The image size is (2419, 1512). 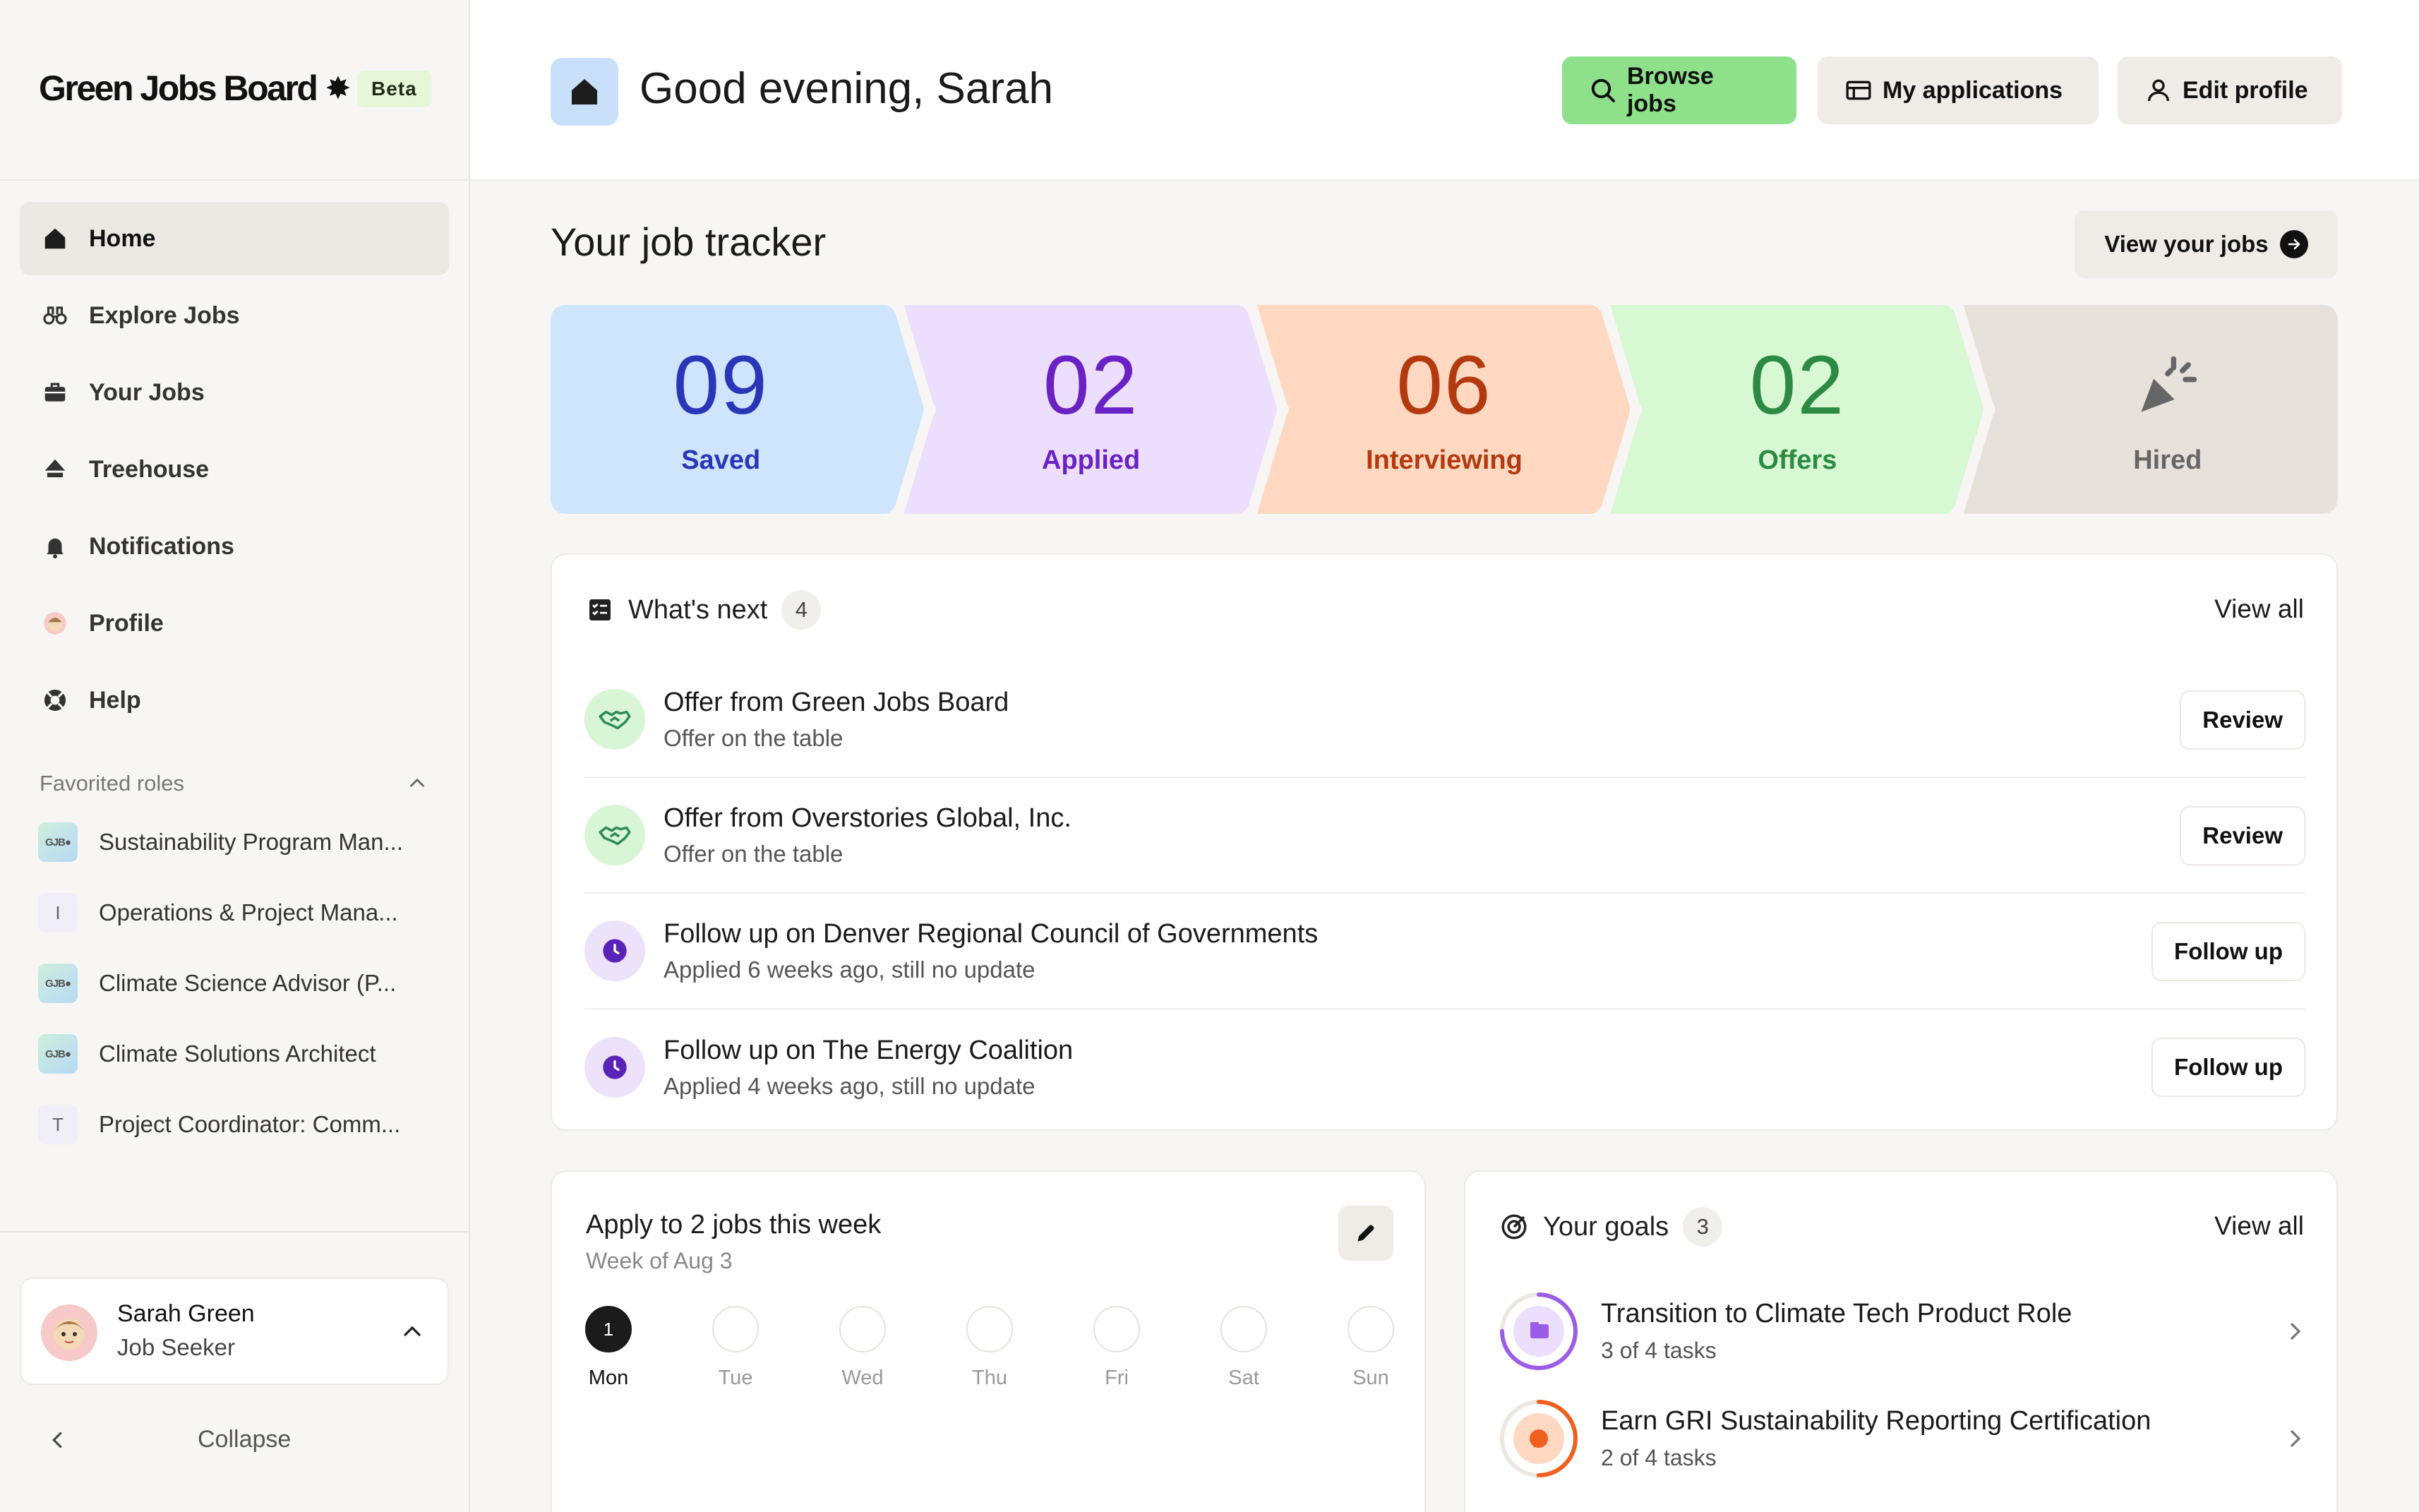 I want to click on chevron-up-icon, so click(x=417, y=783).